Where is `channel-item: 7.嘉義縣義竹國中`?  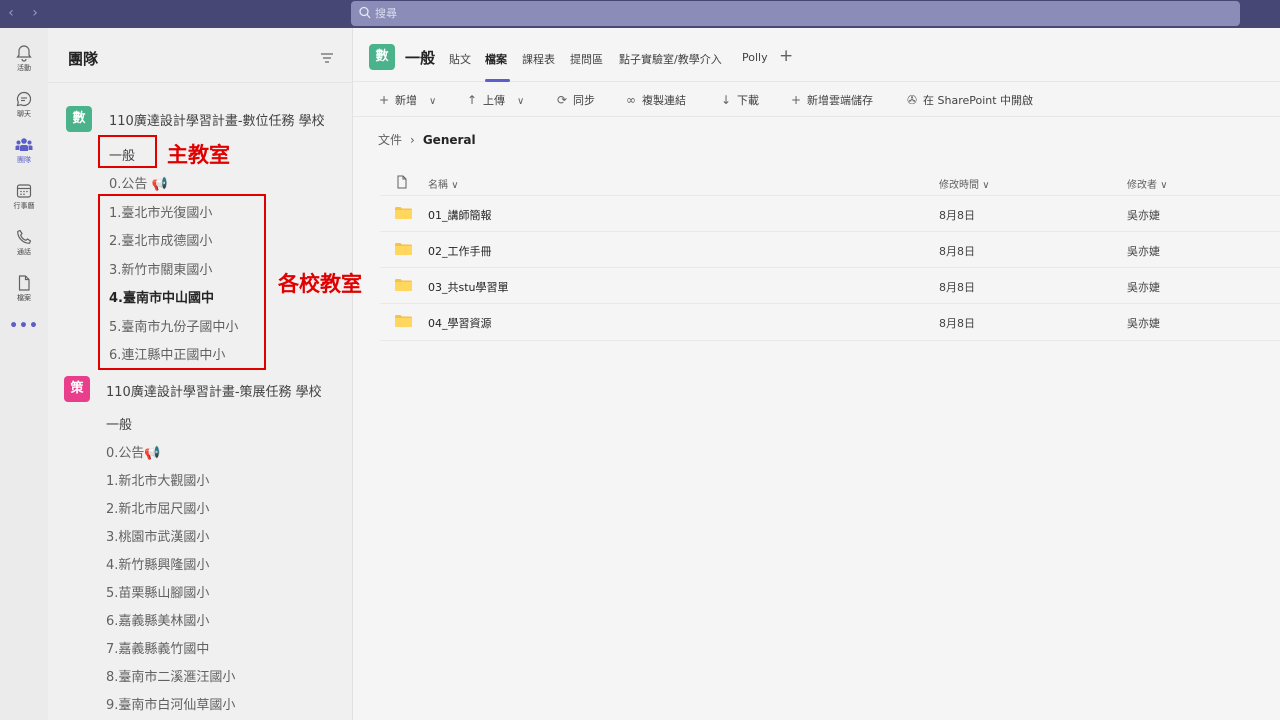 channel-item: 7.嘉義縣義竹國中 is located at coordinates (157, 647).